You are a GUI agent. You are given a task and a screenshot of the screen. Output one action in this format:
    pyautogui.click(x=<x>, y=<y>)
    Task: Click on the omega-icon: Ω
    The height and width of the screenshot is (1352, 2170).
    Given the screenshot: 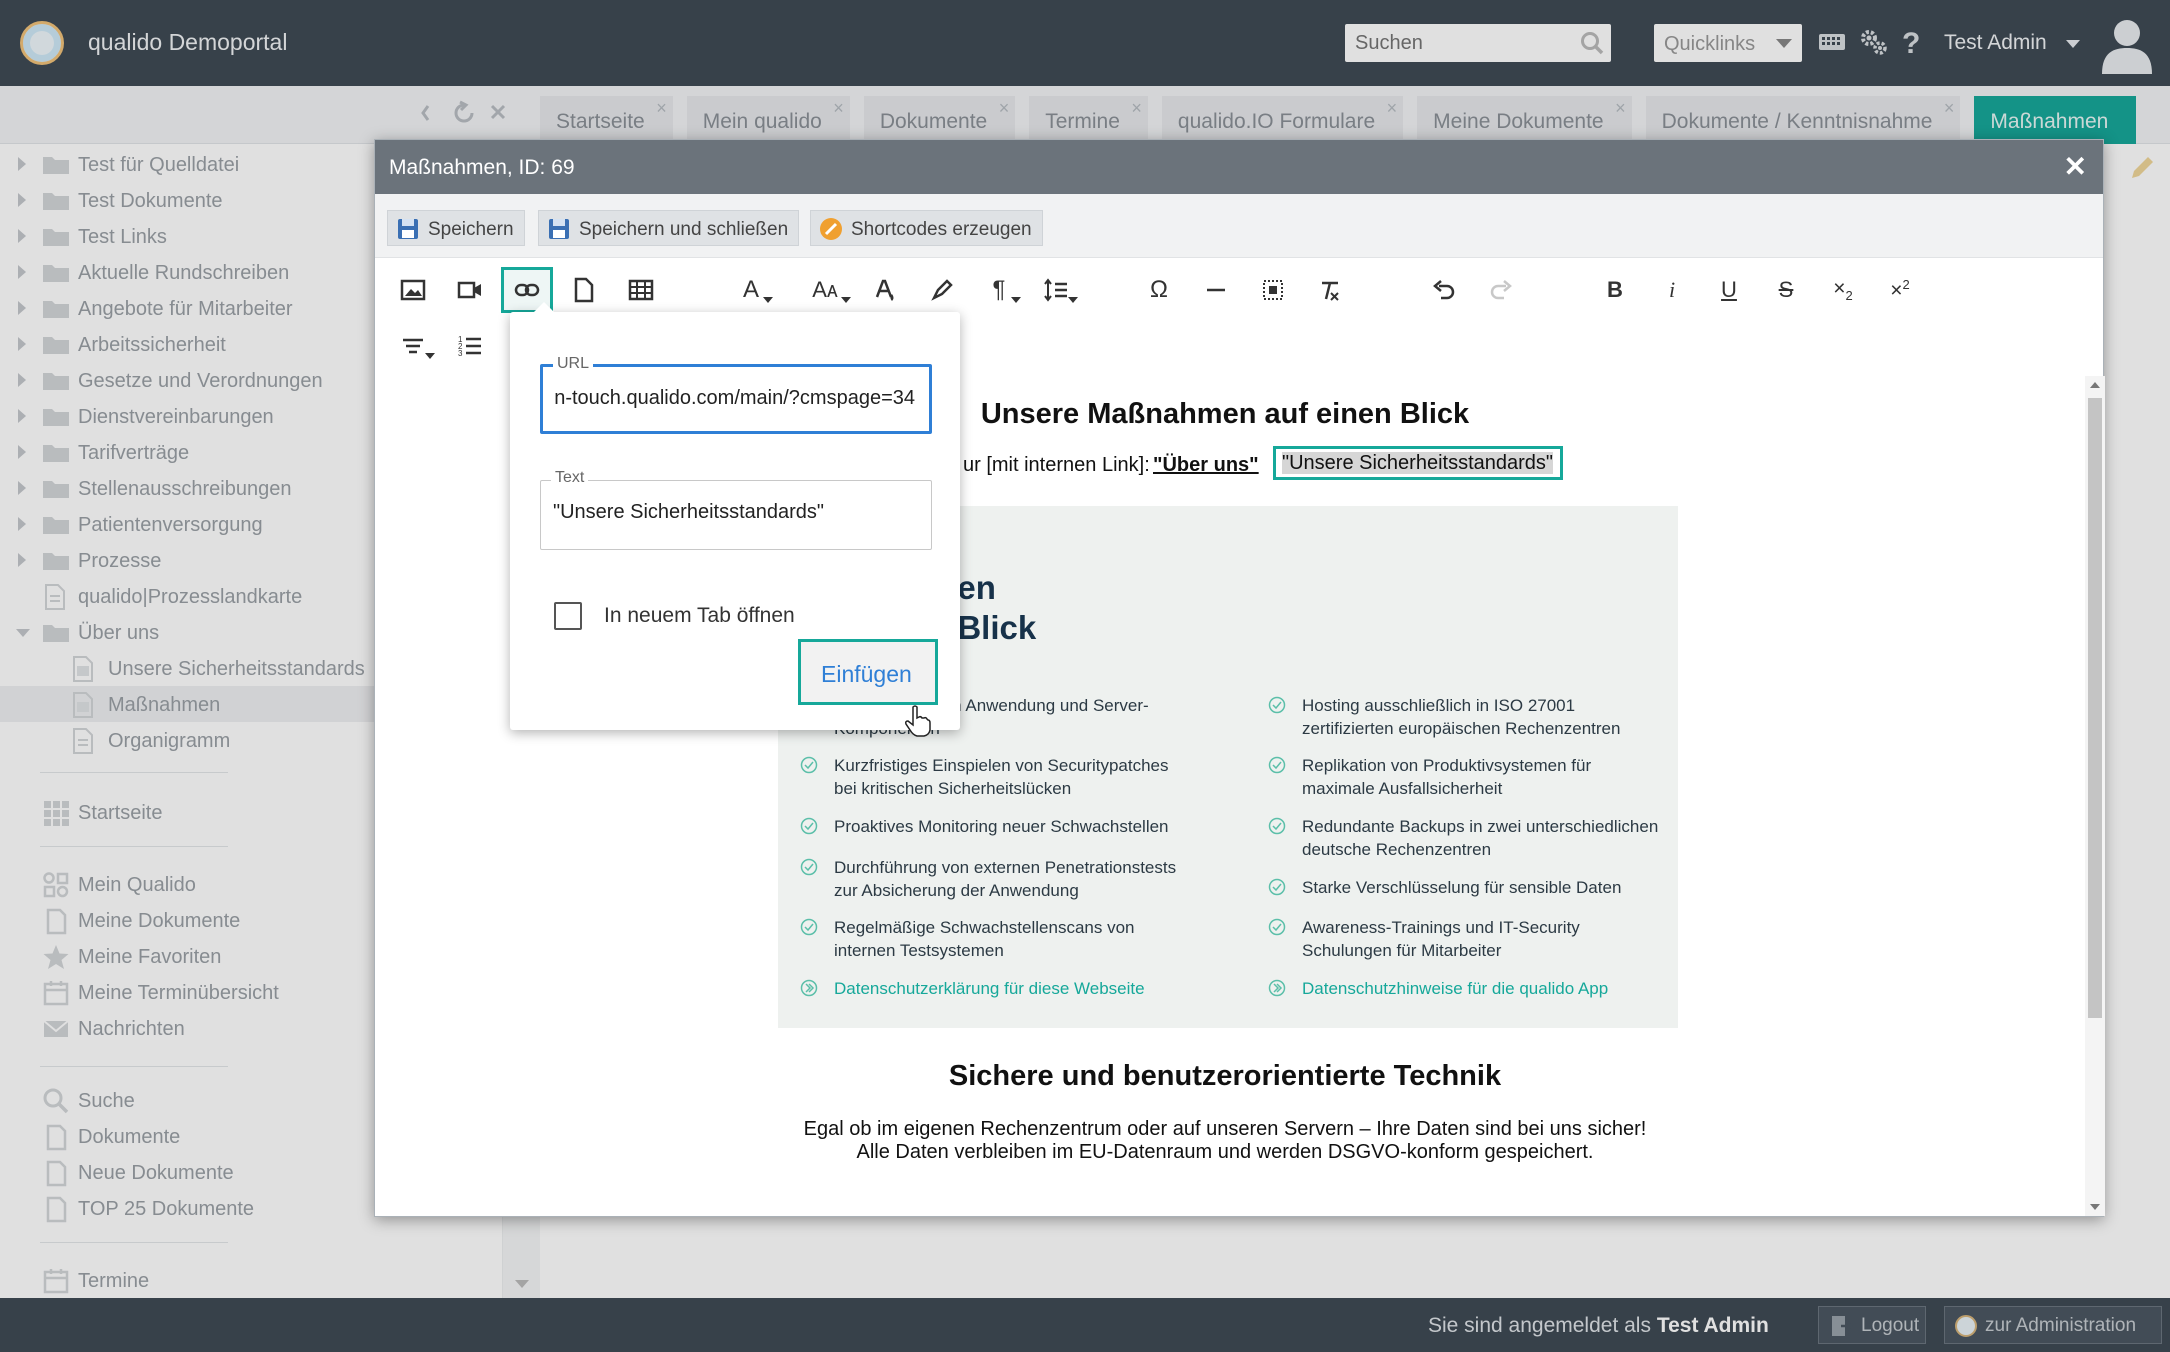 What is the action you would take?
    pyautogui.click(x=1159, y=289)
    